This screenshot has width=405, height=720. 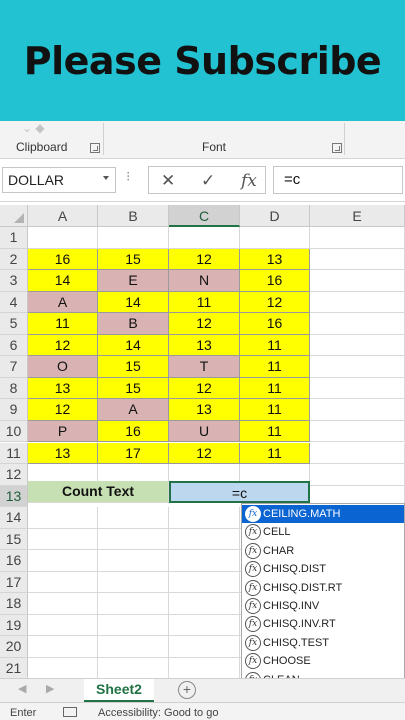 I want to click on cell-a15, so click(x=63, y=539).